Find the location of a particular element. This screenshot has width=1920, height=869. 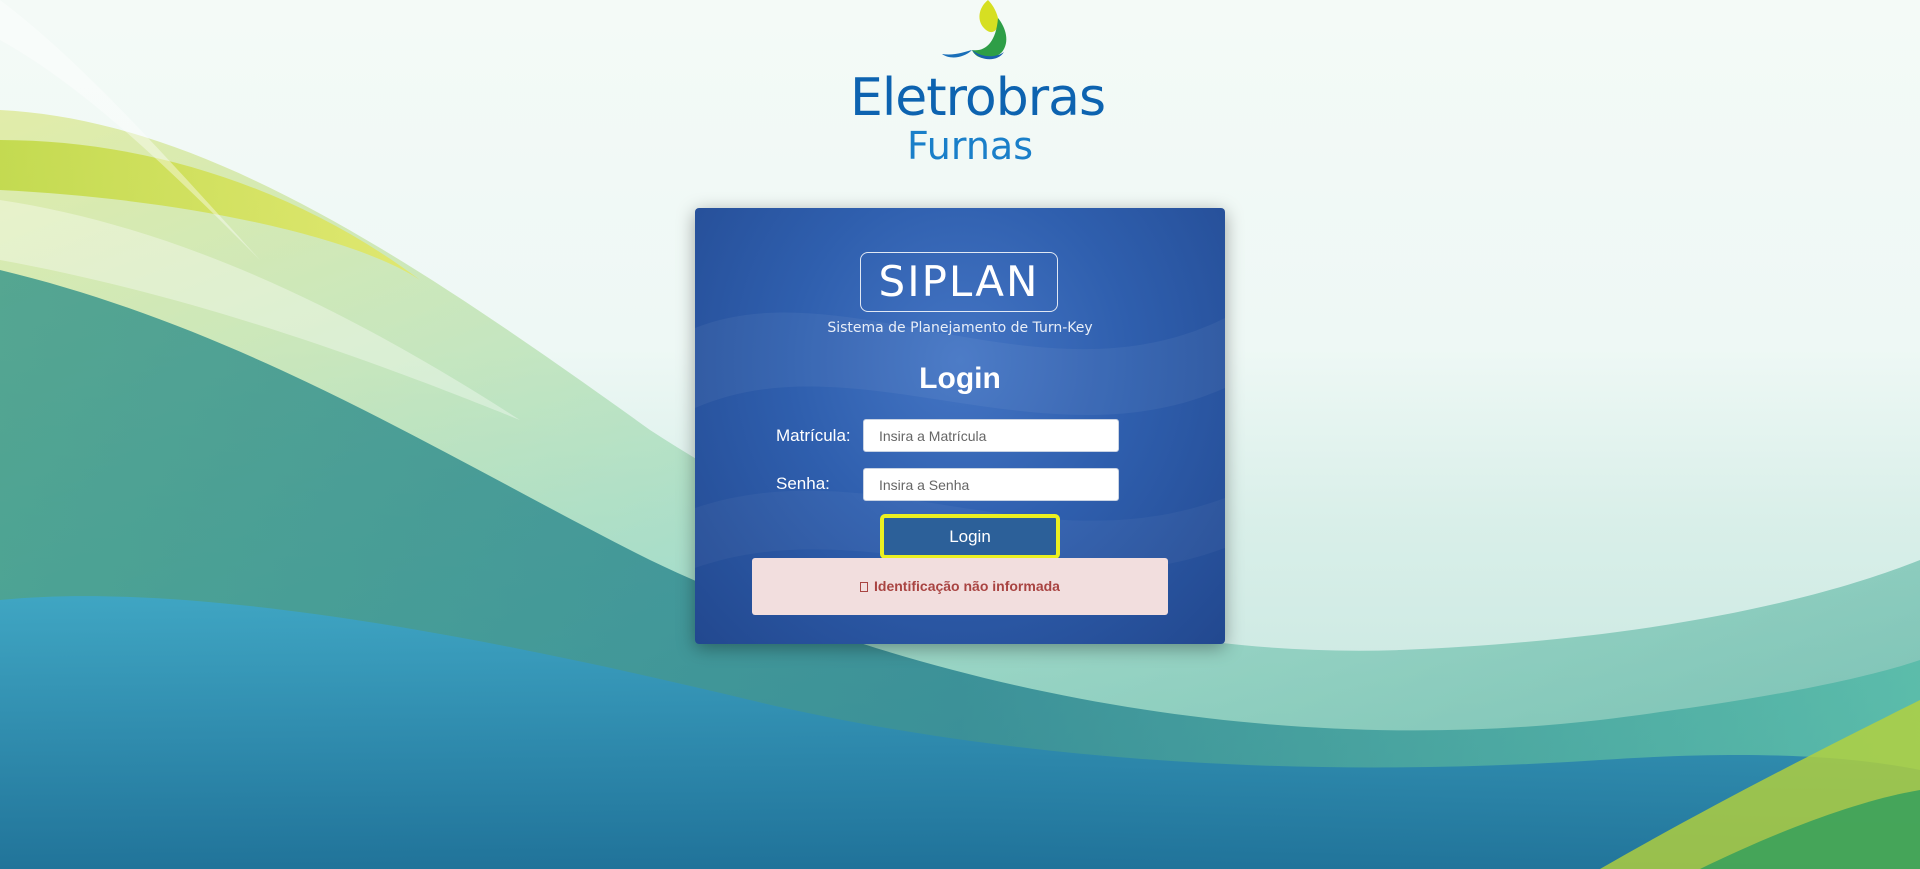

siplan-logo: SIPLAN is located at coordinates (959, 282).